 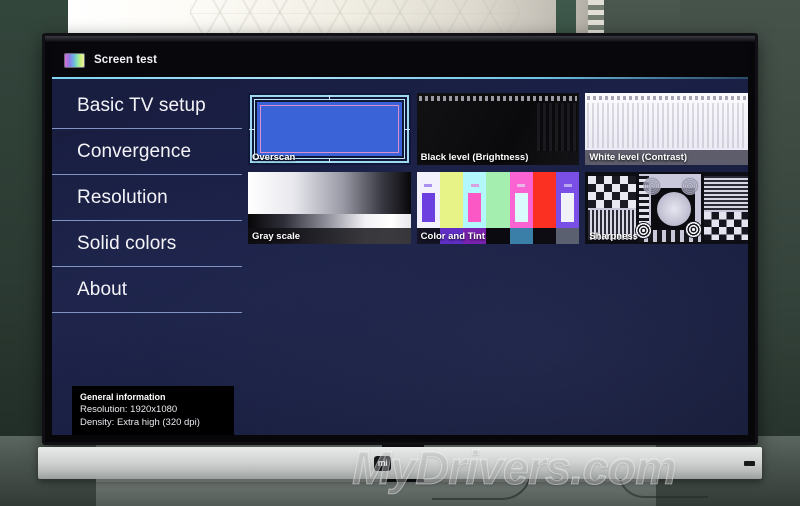 What do you see at coordinates (400, 78) in the screenshot?
I see `header-accent-line` at bounding box center [400, 78].